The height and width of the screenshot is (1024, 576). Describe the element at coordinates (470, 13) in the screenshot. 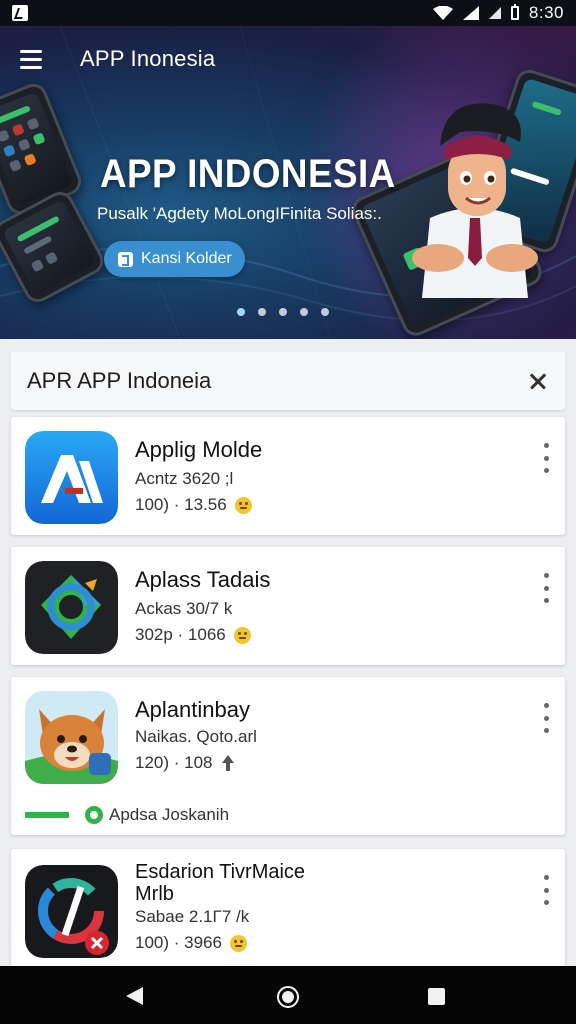

I see `signal-icon` at that location.